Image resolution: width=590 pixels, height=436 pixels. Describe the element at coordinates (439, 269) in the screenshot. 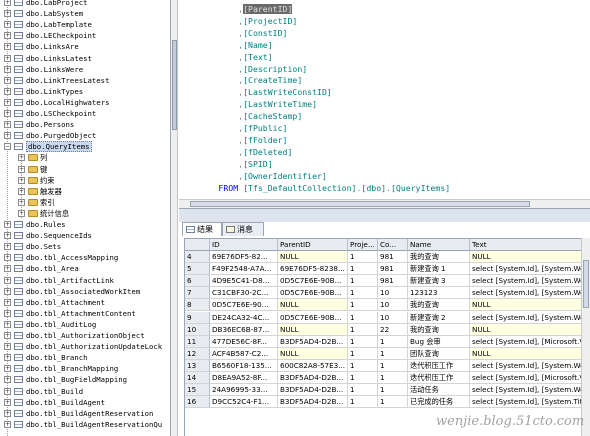

I see `table-cell: 新建查询 1` at that location.